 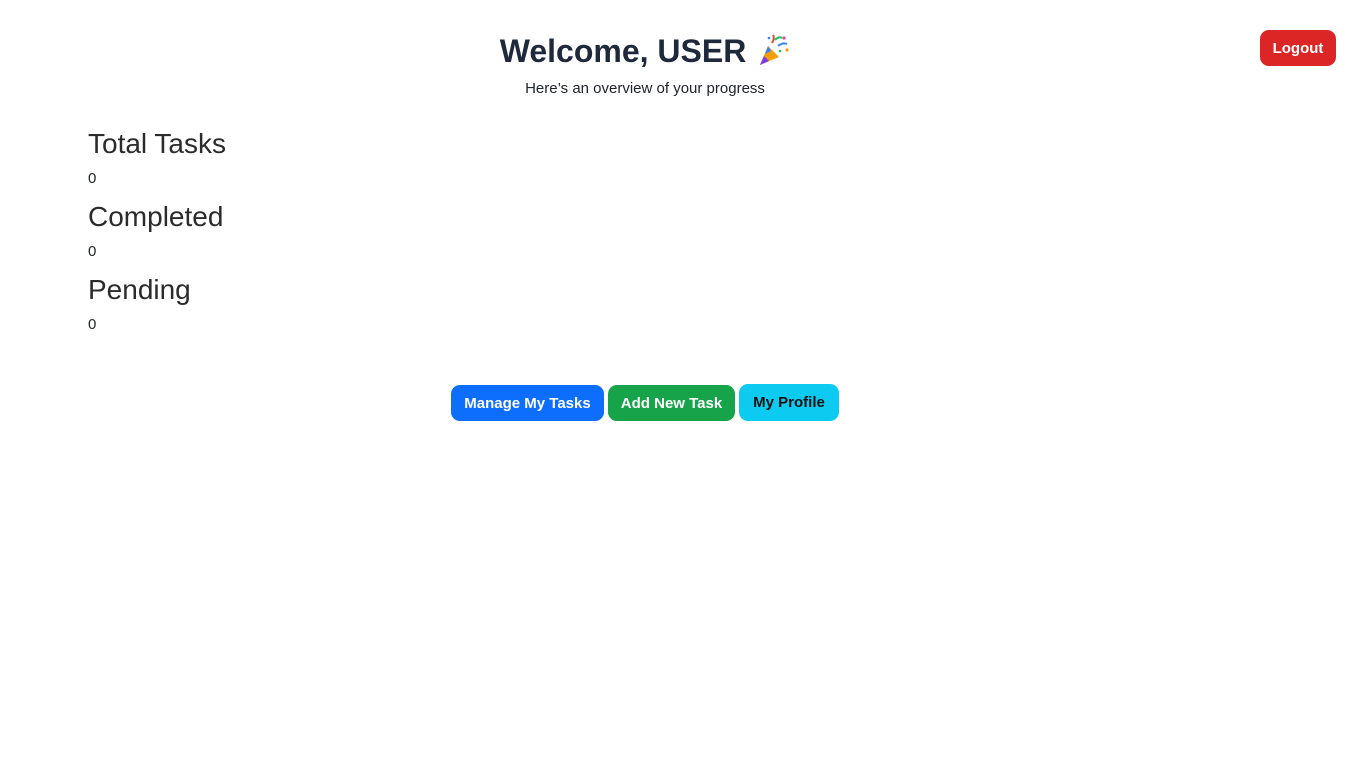 What do you see at coordinates (773, 51) in the screenshot?
I see `party-popper-icon` at bounding box center [773, 51].